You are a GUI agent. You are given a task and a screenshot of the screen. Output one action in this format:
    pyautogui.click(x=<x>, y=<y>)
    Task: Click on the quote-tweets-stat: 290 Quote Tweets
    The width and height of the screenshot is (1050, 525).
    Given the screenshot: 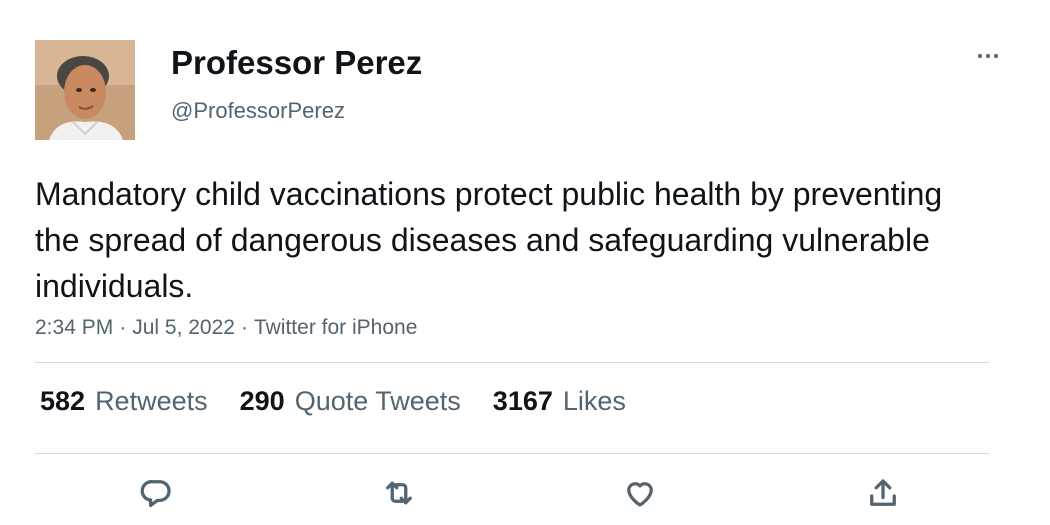 What is the action you would take?
    pyautogui.click(x=350, y=401)
    